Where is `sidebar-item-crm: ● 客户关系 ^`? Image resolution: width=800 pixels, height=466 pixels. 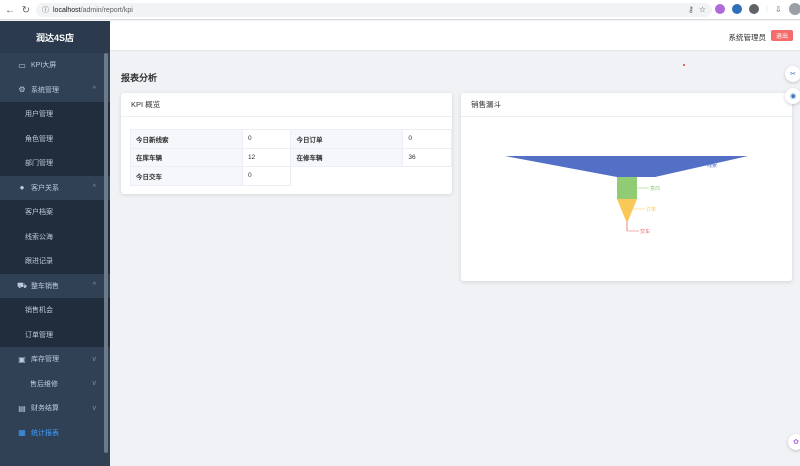
sidebar-item-crm: ● 客户关系 ^ is located at coordinates (55, 188).